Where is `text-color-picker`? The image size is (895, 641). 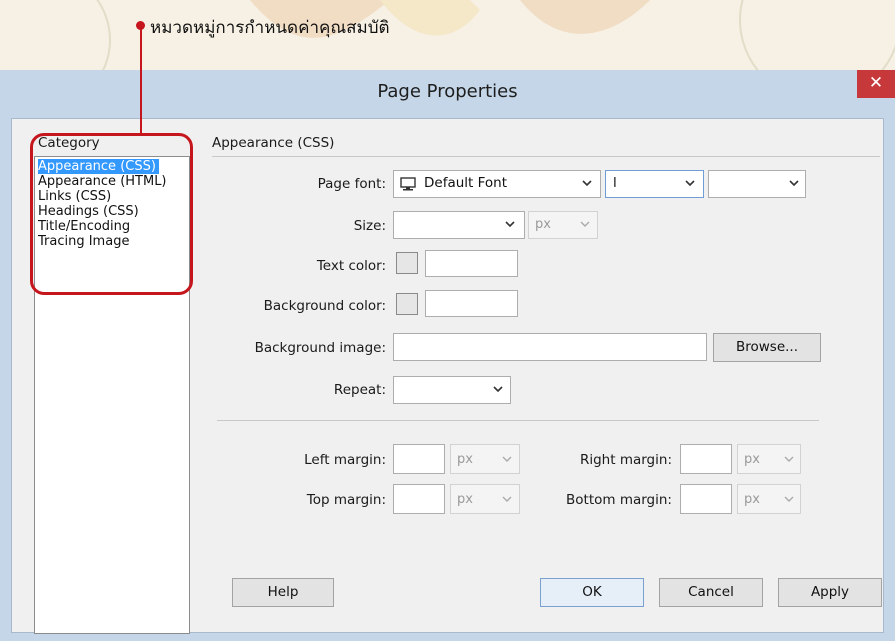
text-color-picker is located at coordinates (407, 263).